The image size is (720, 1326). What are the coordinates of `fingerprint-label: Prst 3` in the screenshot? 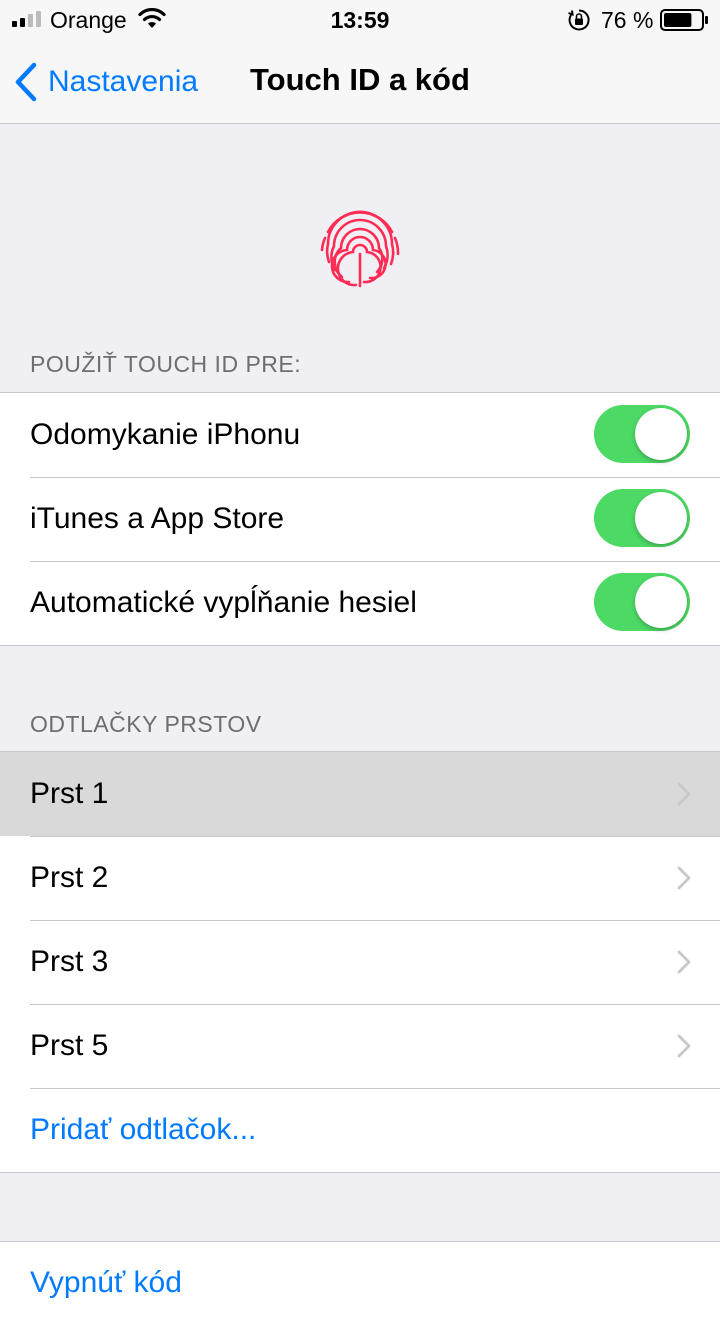 It's located at (69, 961).